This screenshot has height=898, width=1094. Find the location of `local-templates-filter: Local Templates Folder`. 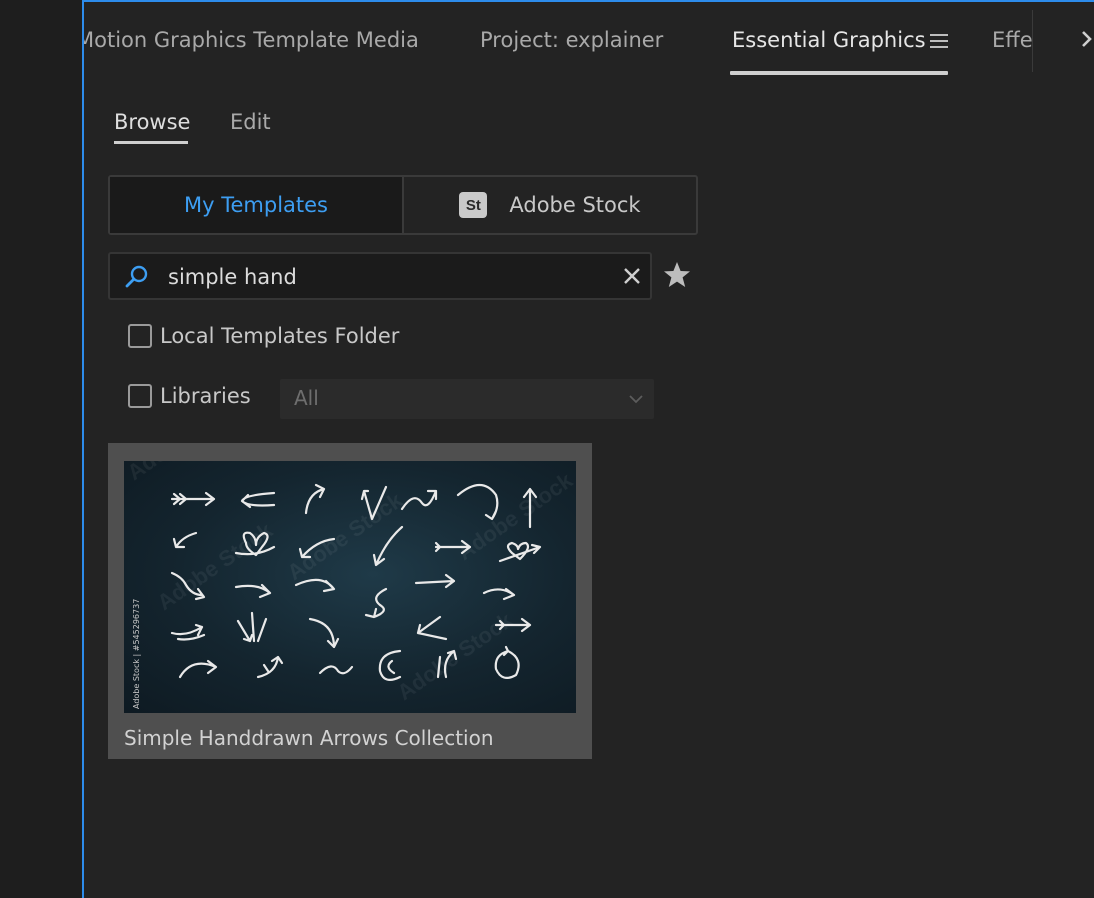

local-templates-filter: Local Templates Folder is located at coordinates (263, 336).